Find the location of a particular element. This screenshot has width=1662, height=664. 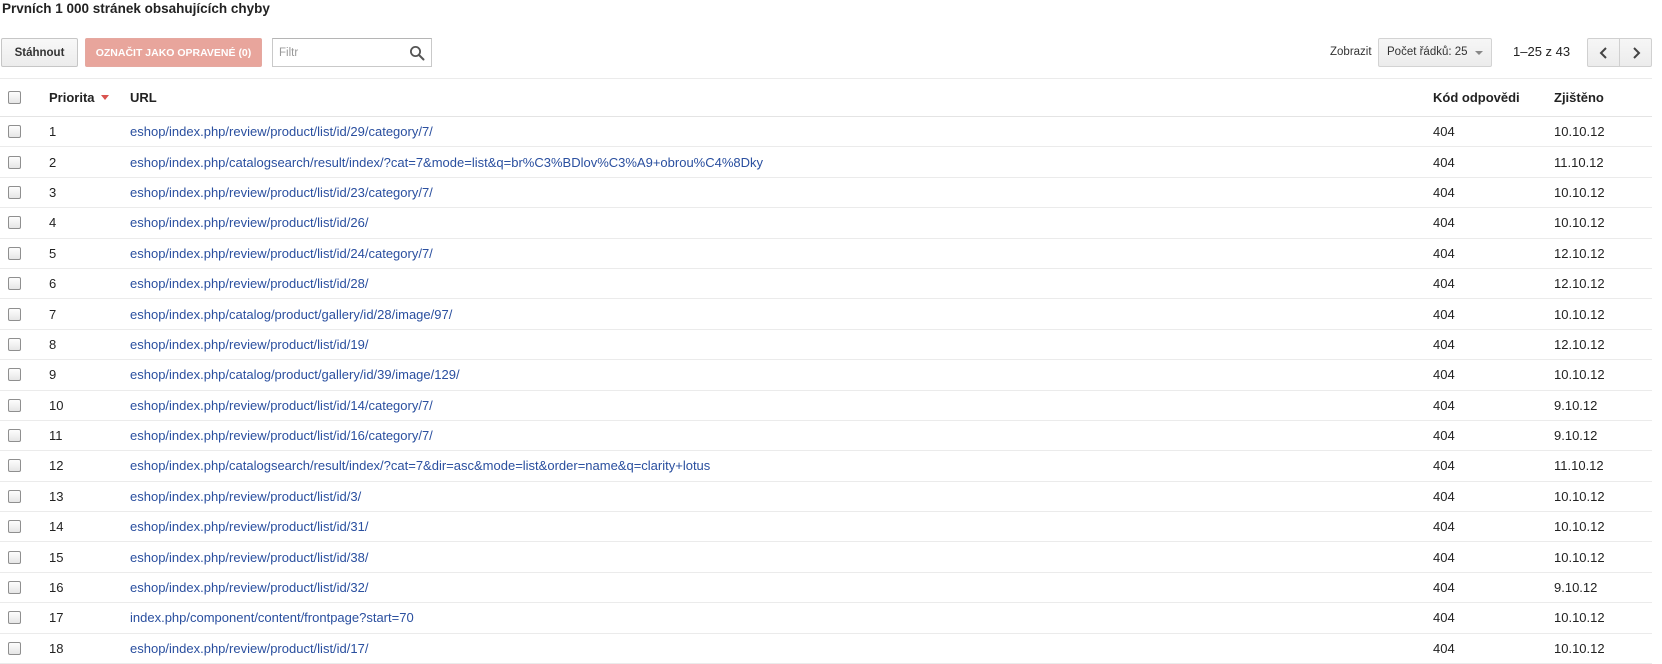

row-priority: 7 is located at coordinates (53, 314).